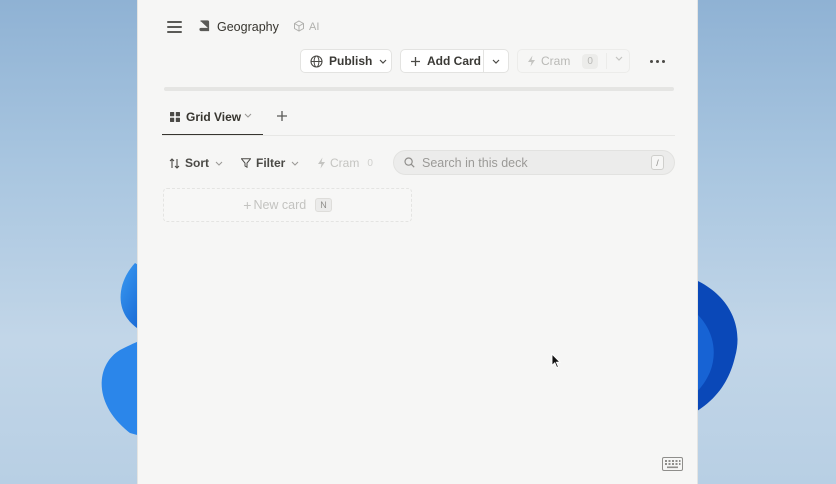 The image size is (836, 484). I want to click on deck-header: Geography AI, so click(418, 28).